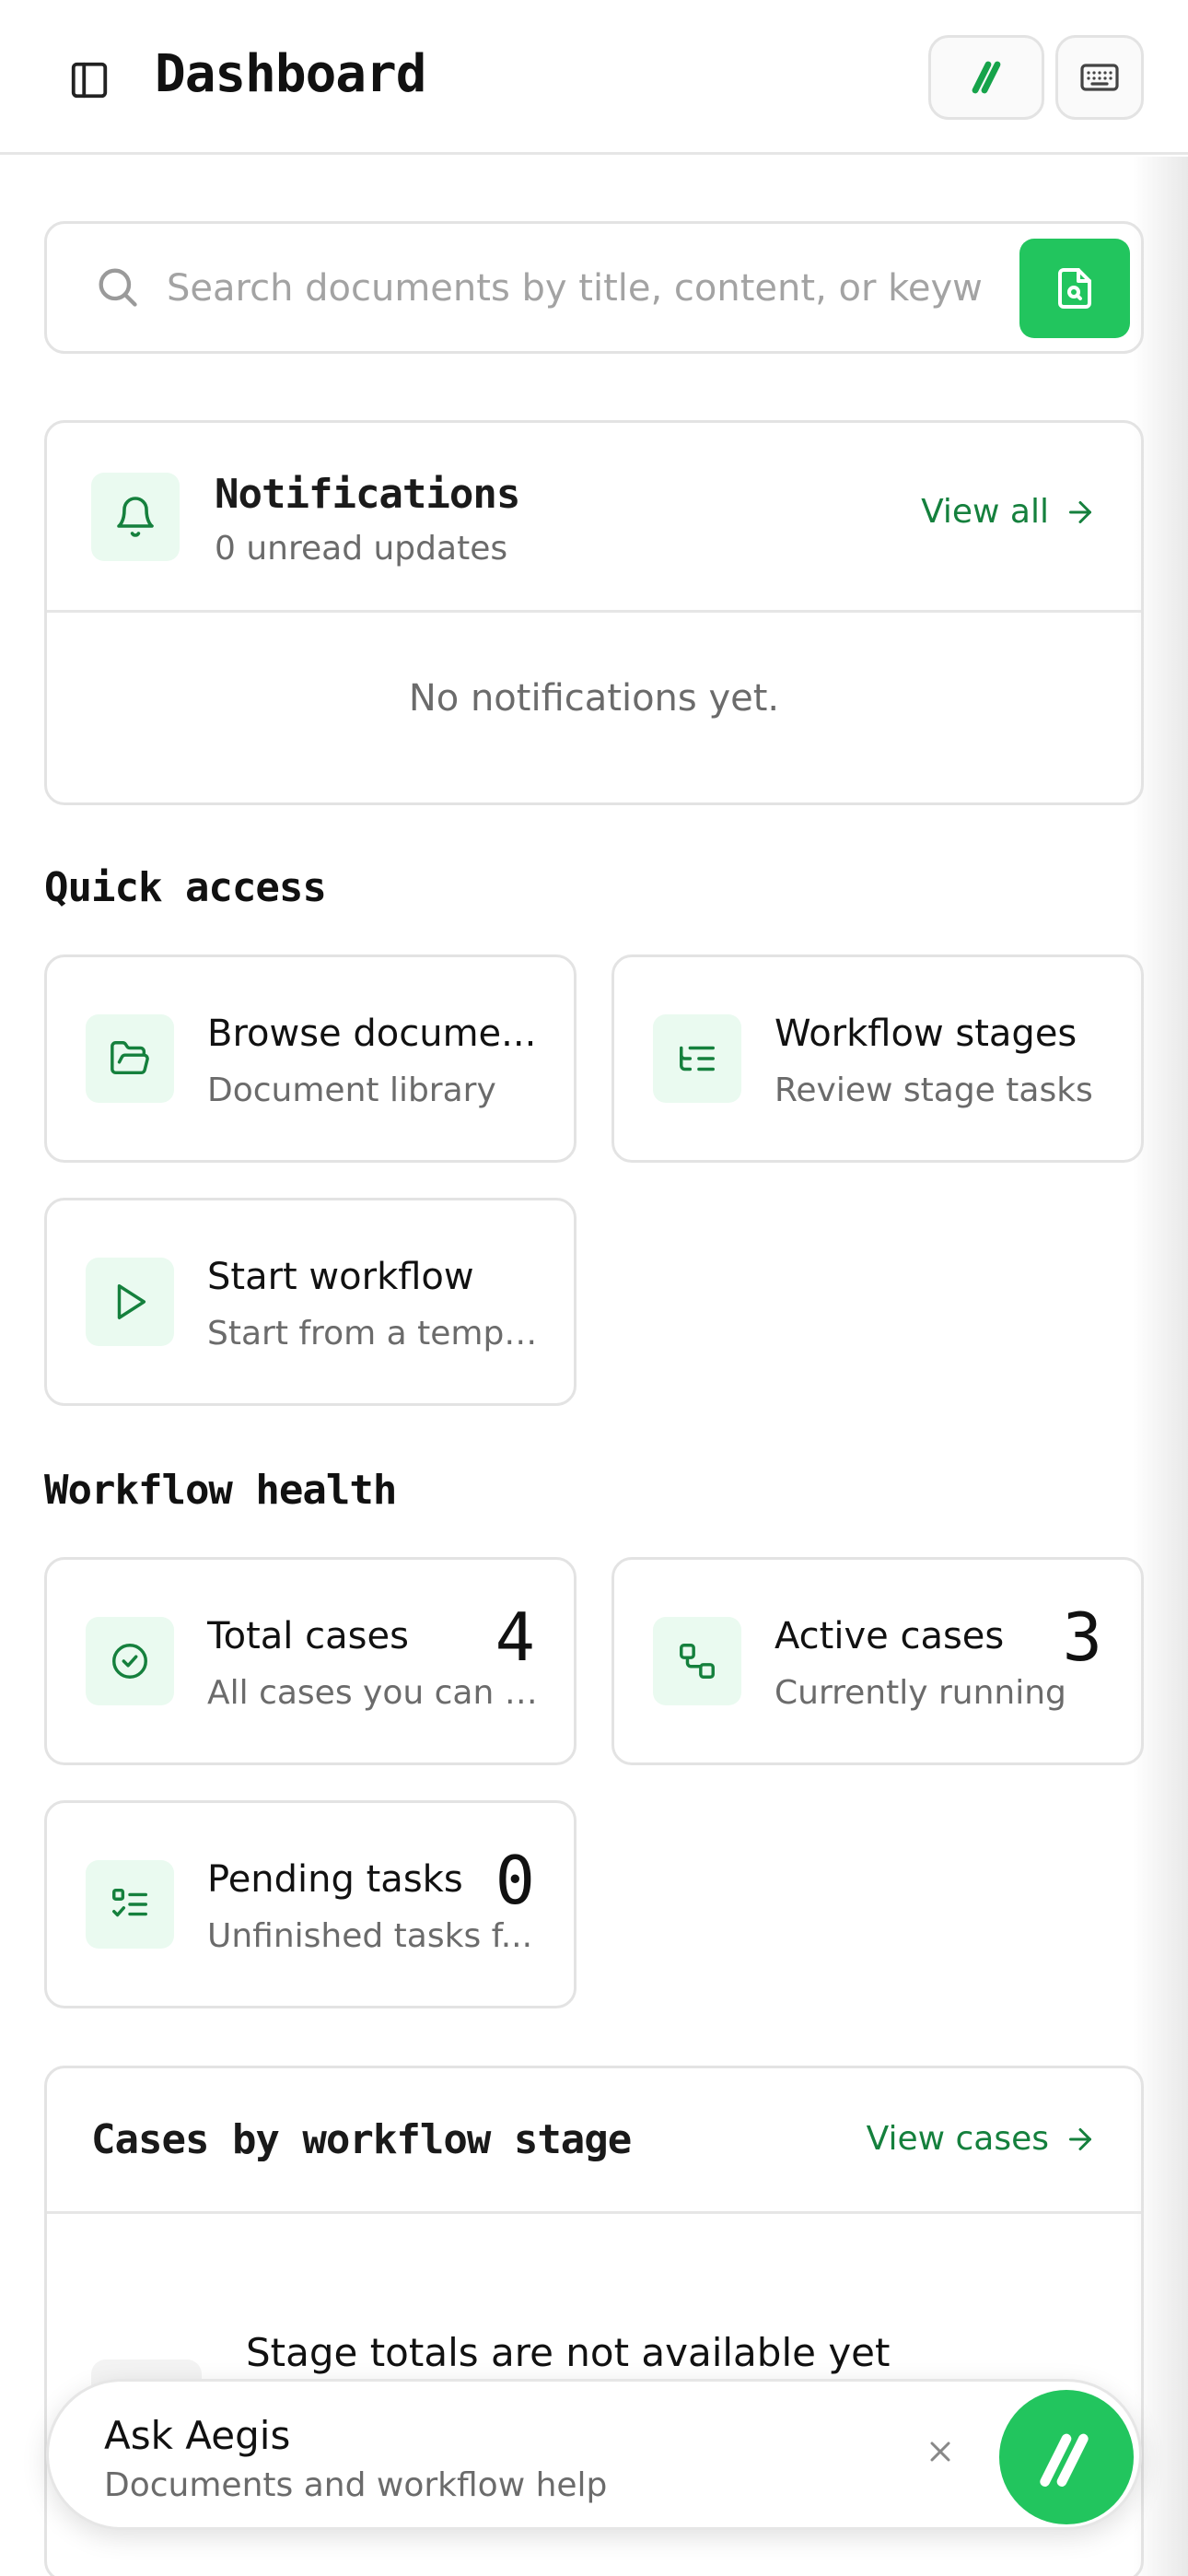 The image size is (1188, 2576). What do you see at coordinates (356, 2485) in the screenshot?
I see `ask-aegis-subtitle: Documents and workflow help` at bounding box center [356, 2485].